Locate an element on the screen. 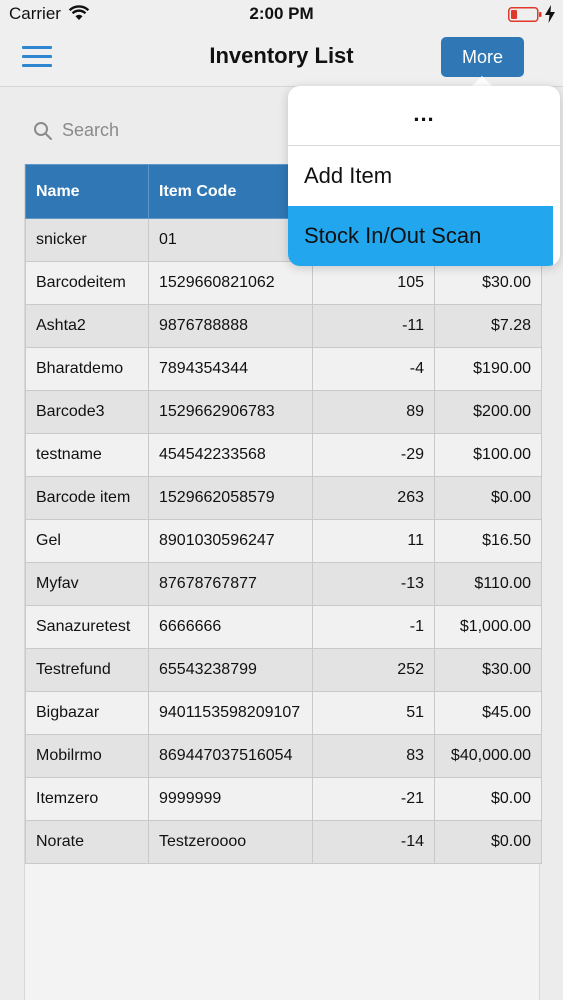 The image size is (563, 1000). table-row: Testrefund 65543238799 252 $30.00 is located at coordinates (283, 670).